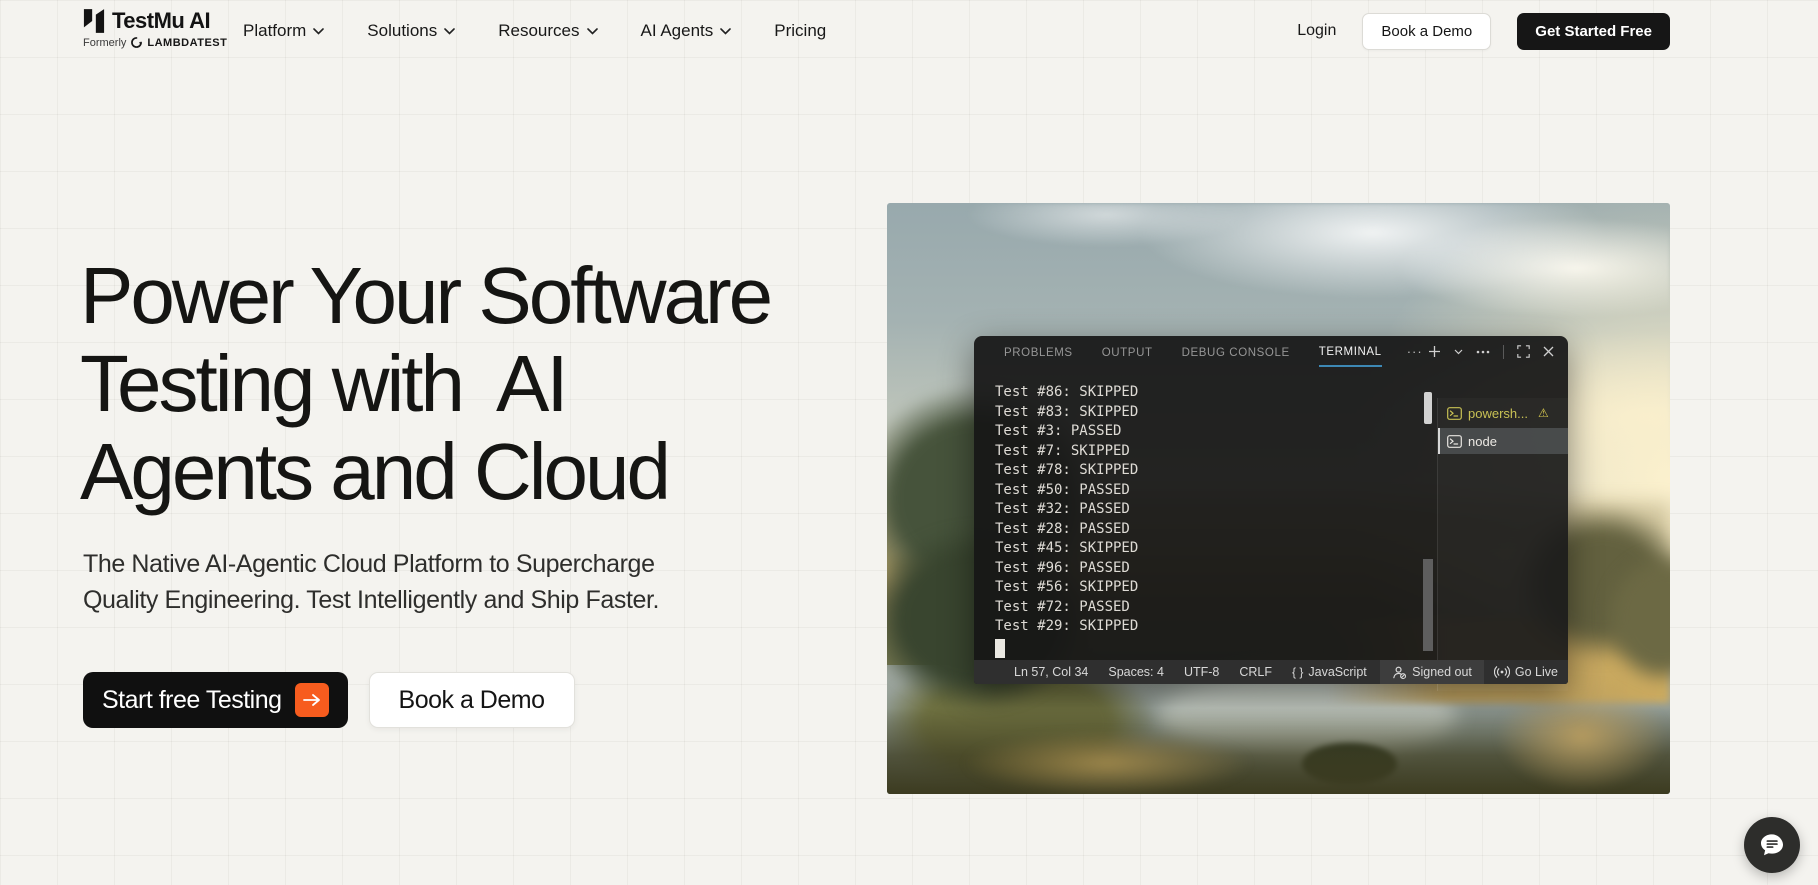 The image size is (1818, 885). Describe the element at coordinates (1329, 672) in the screenshot. I see `status-language: { } JavaScript` at that location.